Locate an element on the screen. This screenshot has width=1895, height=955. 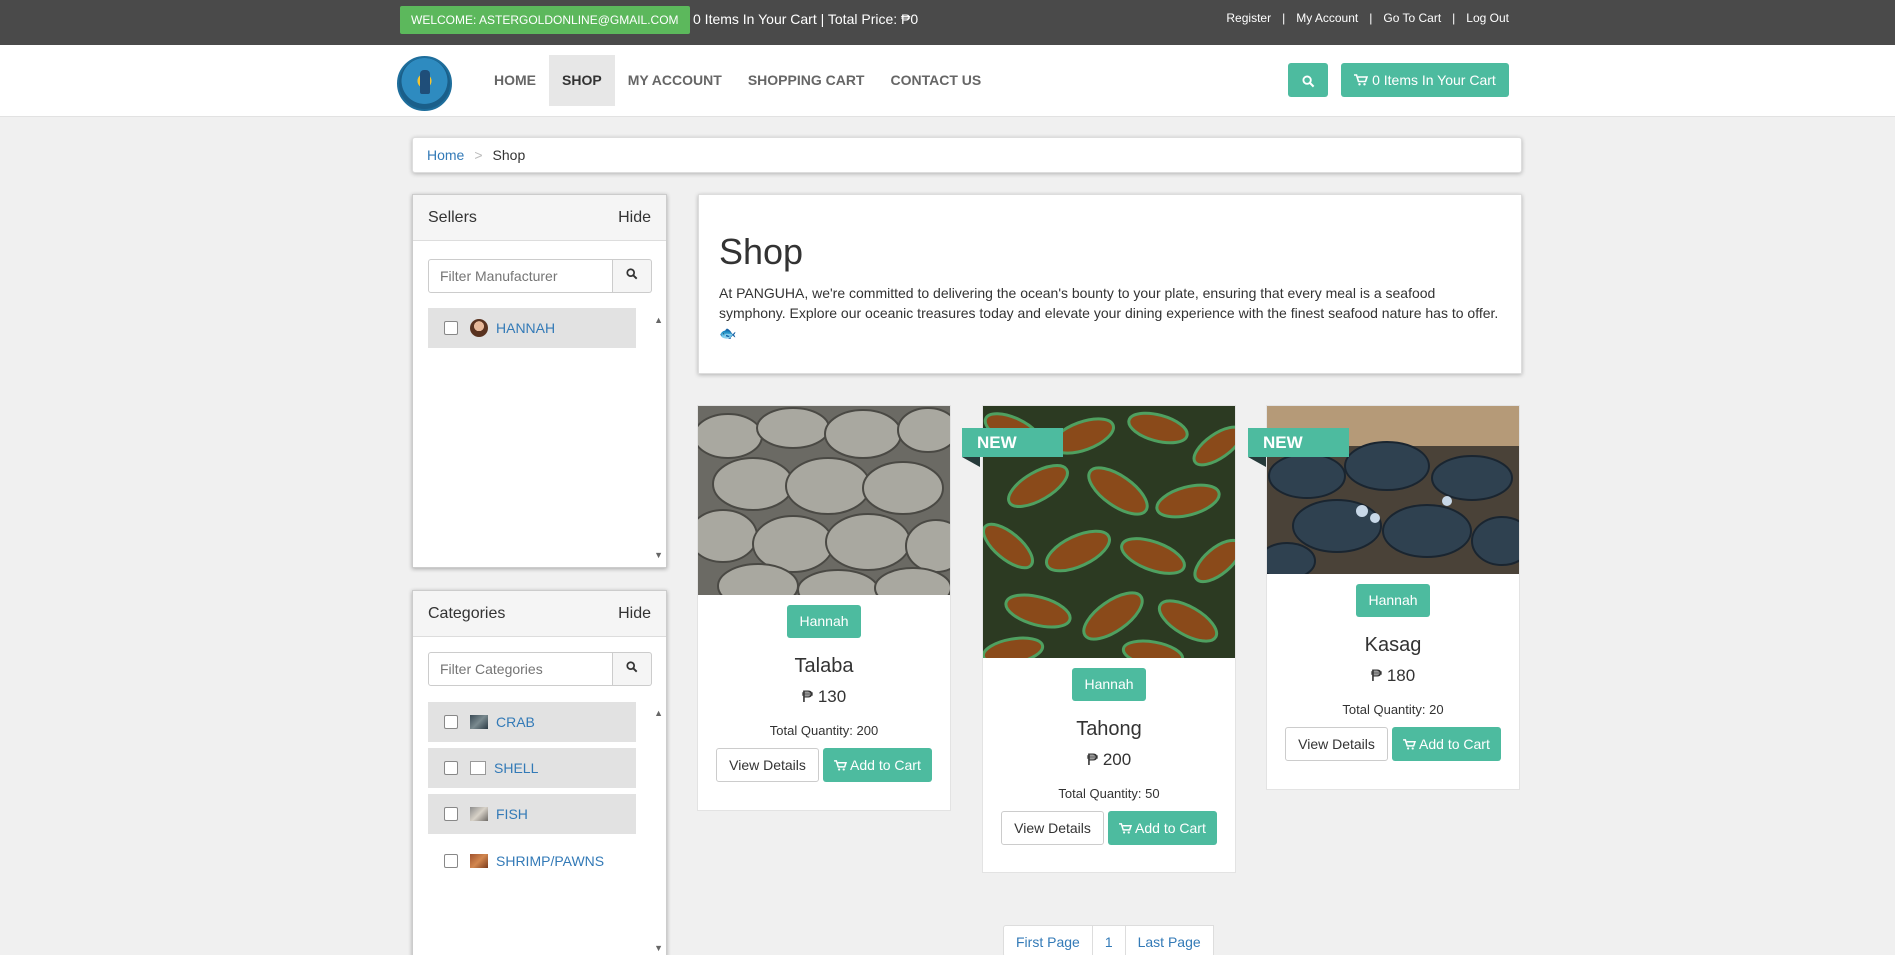
seller-checkbox is located at coordinates (451, 328).